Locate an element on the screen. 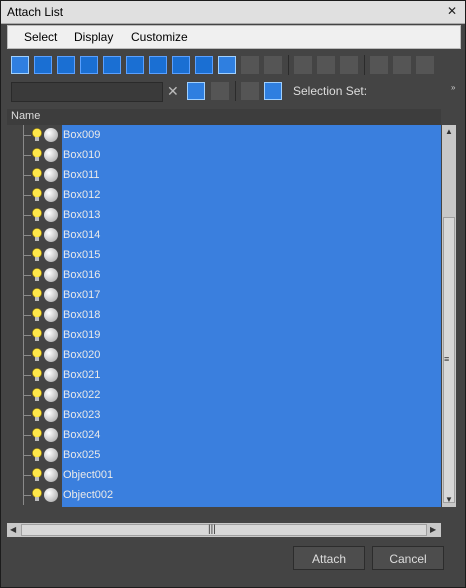 The width and height of the screenshot is (466, 588). filter-xrefs-icon is located at coordinates (181, 65).